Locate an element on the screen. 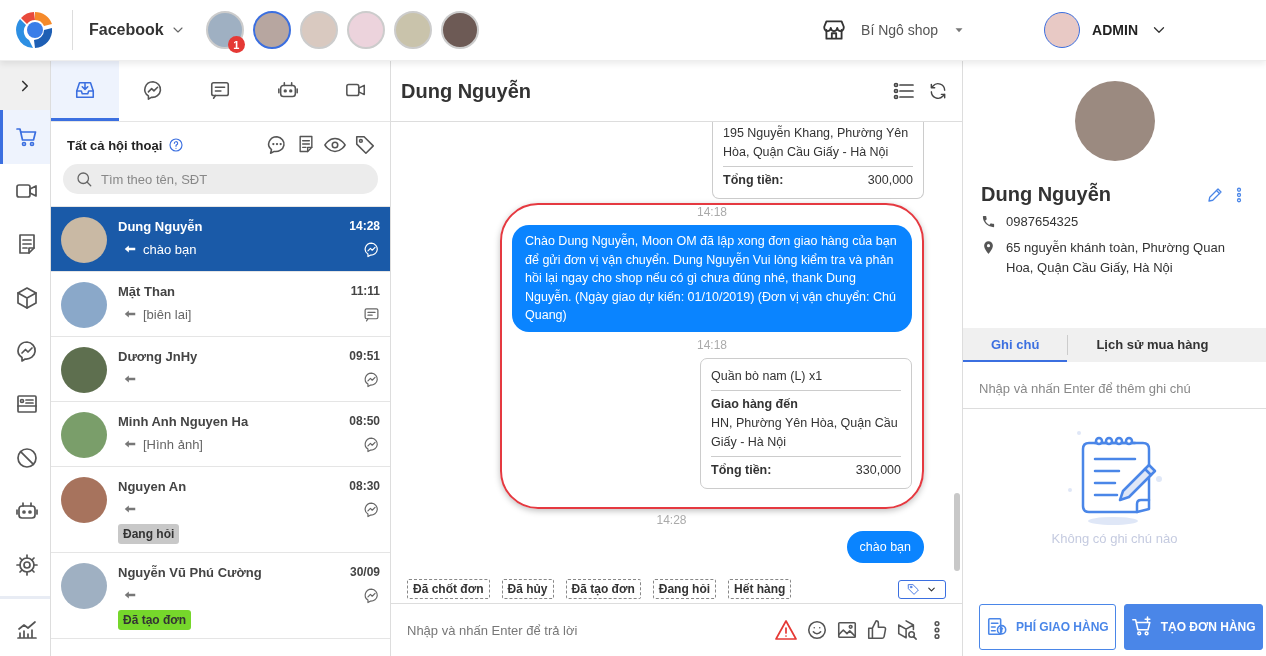  conversation-item: Nguyen An Đang hỏi 08:30 is located at coordinates (220, 510).